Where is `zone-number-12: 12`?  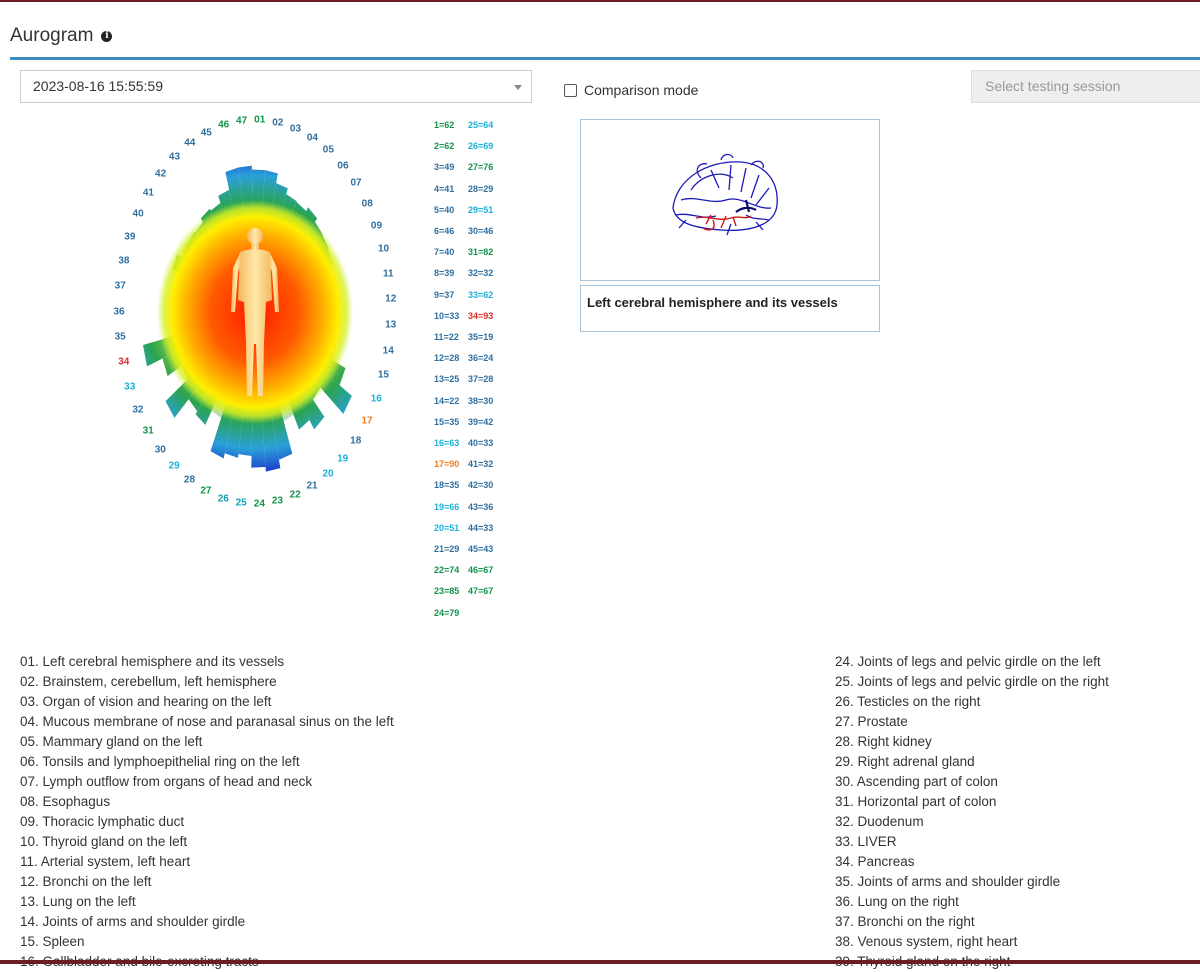
zone-number-12: 12 is located at coordinates (391, 299).